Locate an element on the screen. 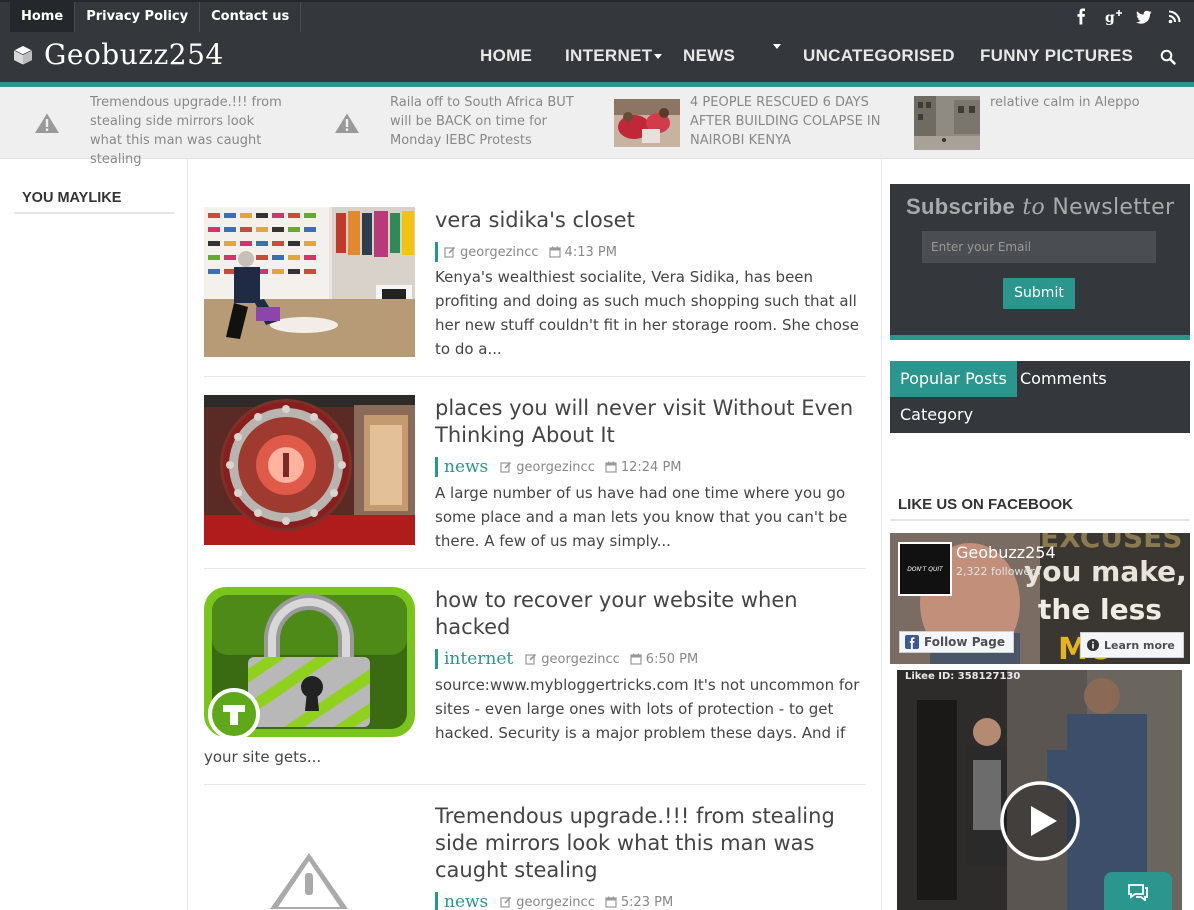 The height and width of the screenshot is (910, 1194). post-title: how to recover your website when hacked is located at coordinates (650, 614).